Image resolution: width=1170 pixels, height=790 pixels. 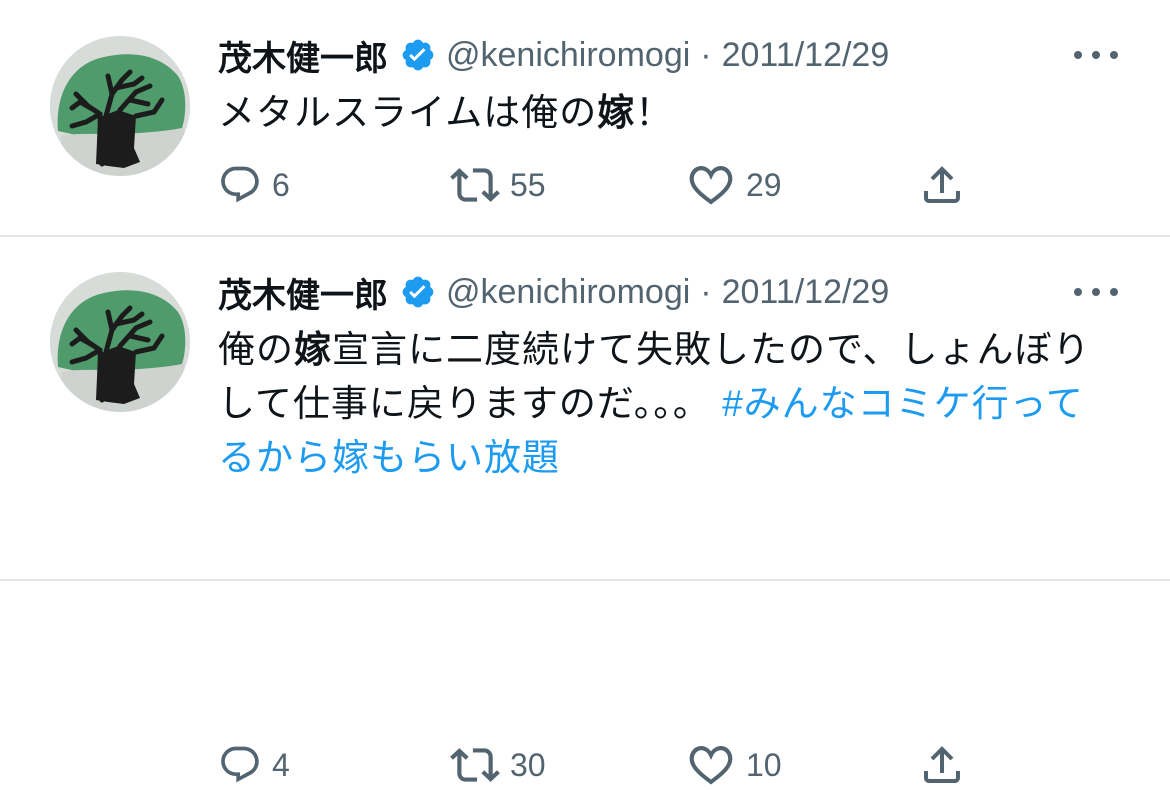 I want to click on like-button: 10, so click(x=734, y=765).